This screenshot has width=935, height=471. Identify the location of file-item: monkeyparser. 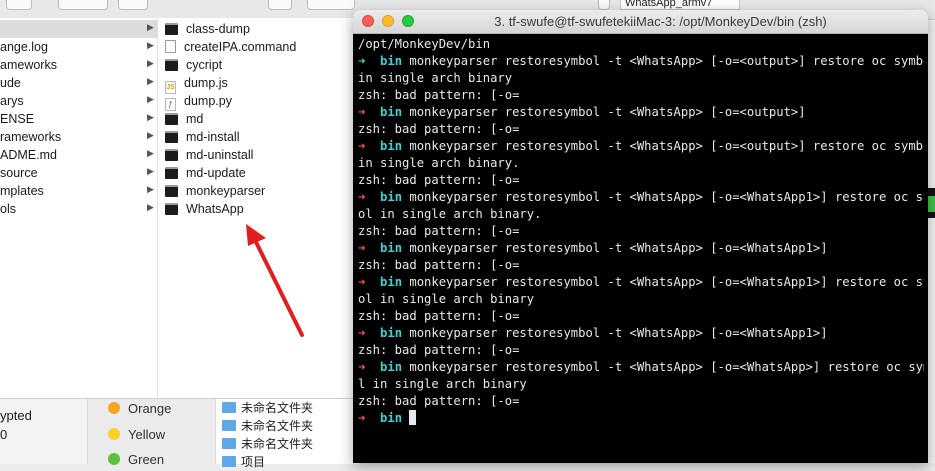
(215, 191).